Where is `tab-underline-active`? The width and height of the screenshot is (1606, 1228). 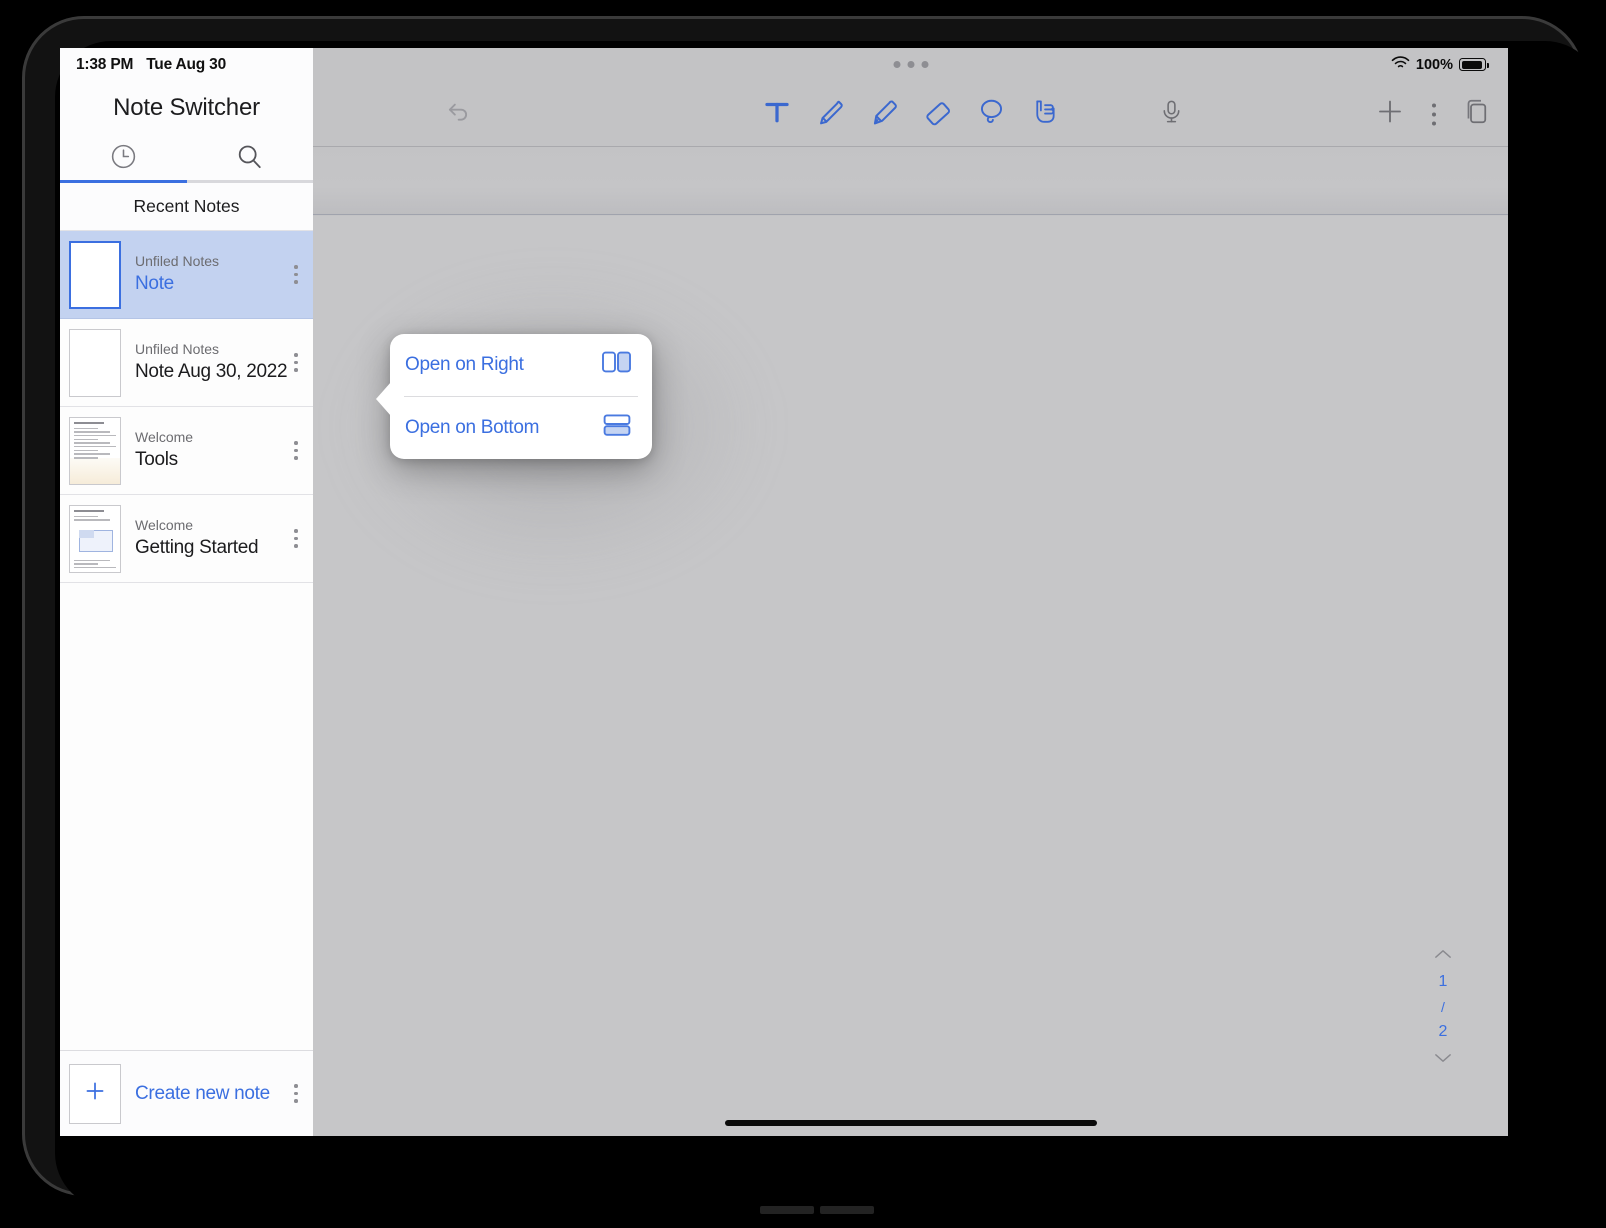
tab-underline-active is located at coordinates (123, 181).